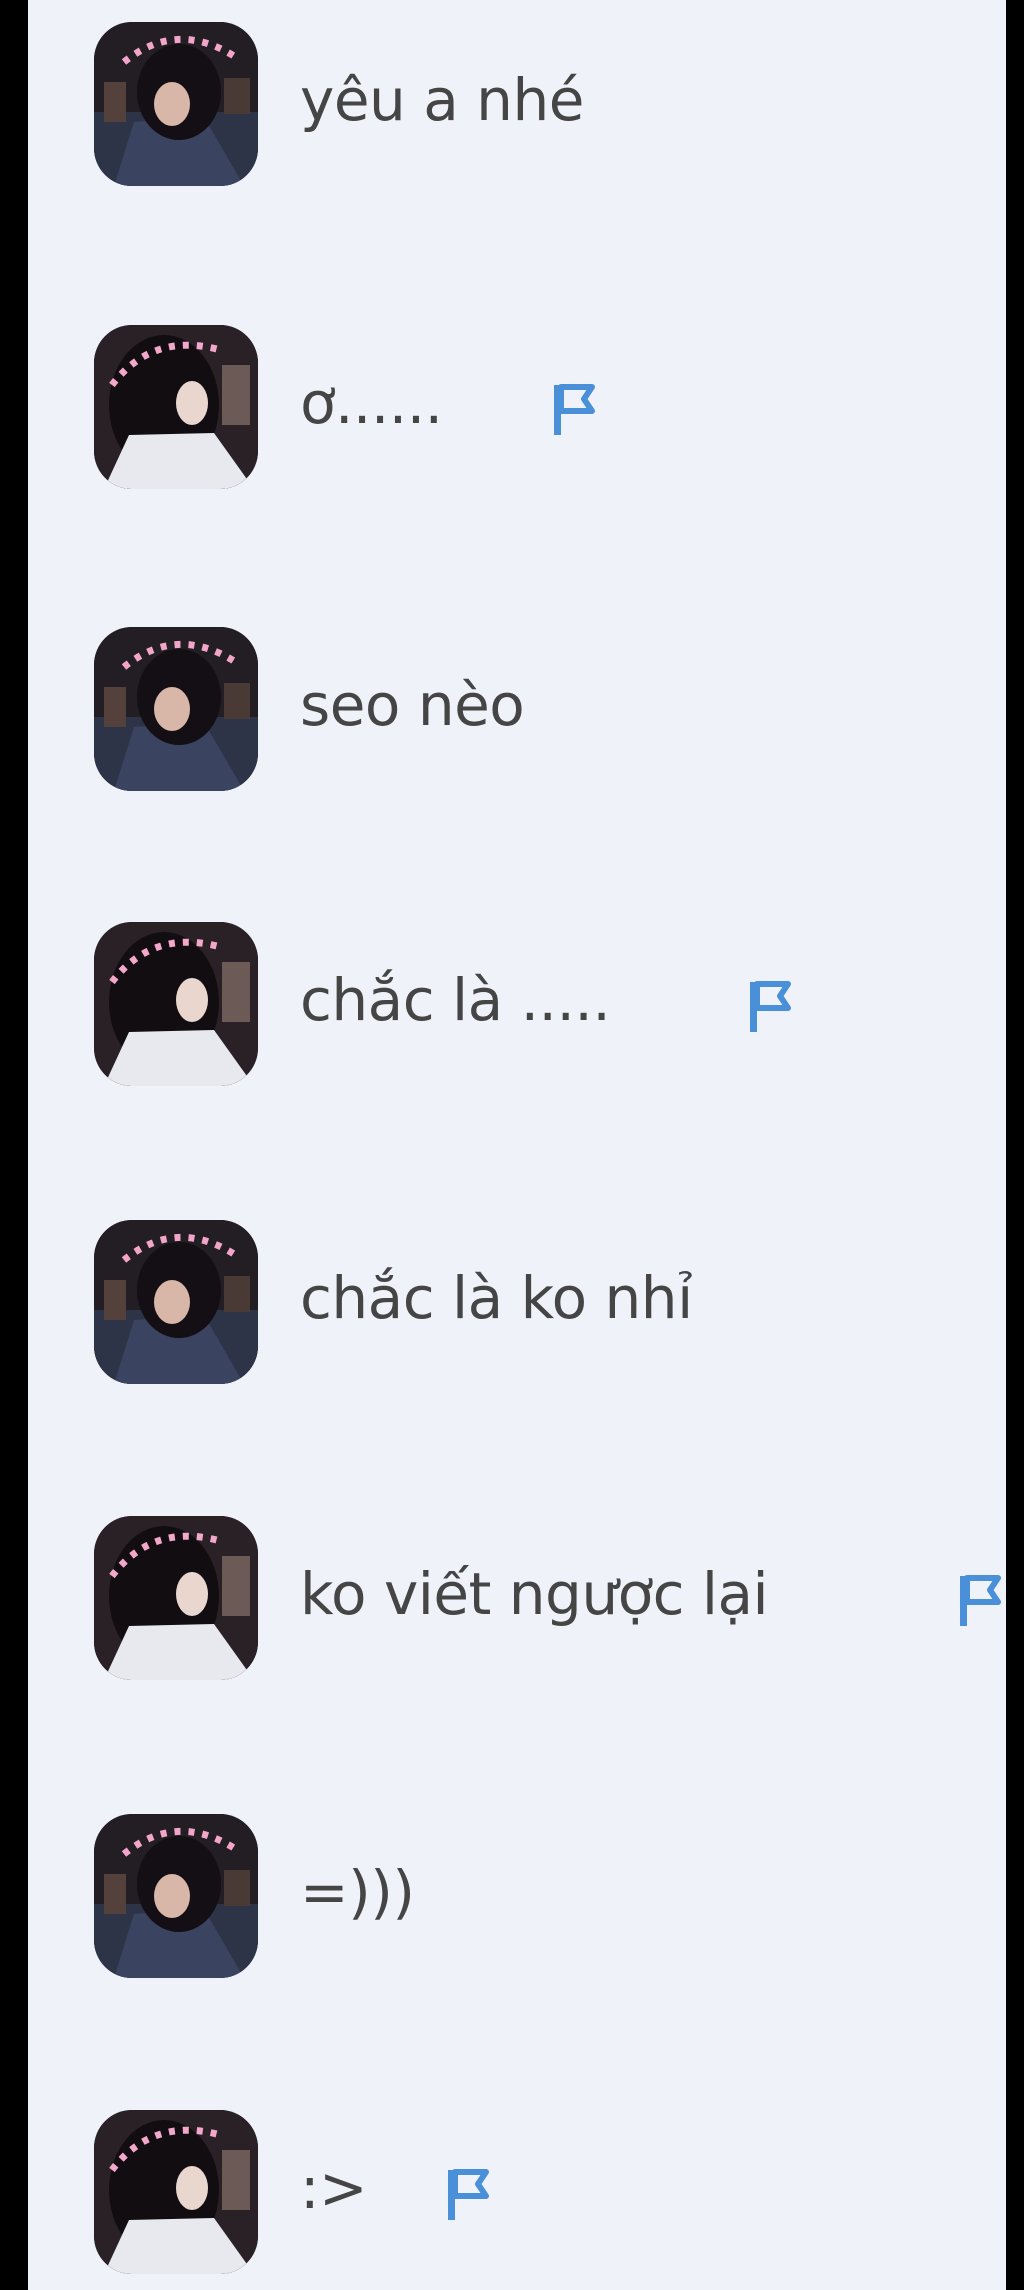 The width and height of the screenshot is (1024, 2290). I want to click on message-row-3: seo nèo, so click(544, 709).